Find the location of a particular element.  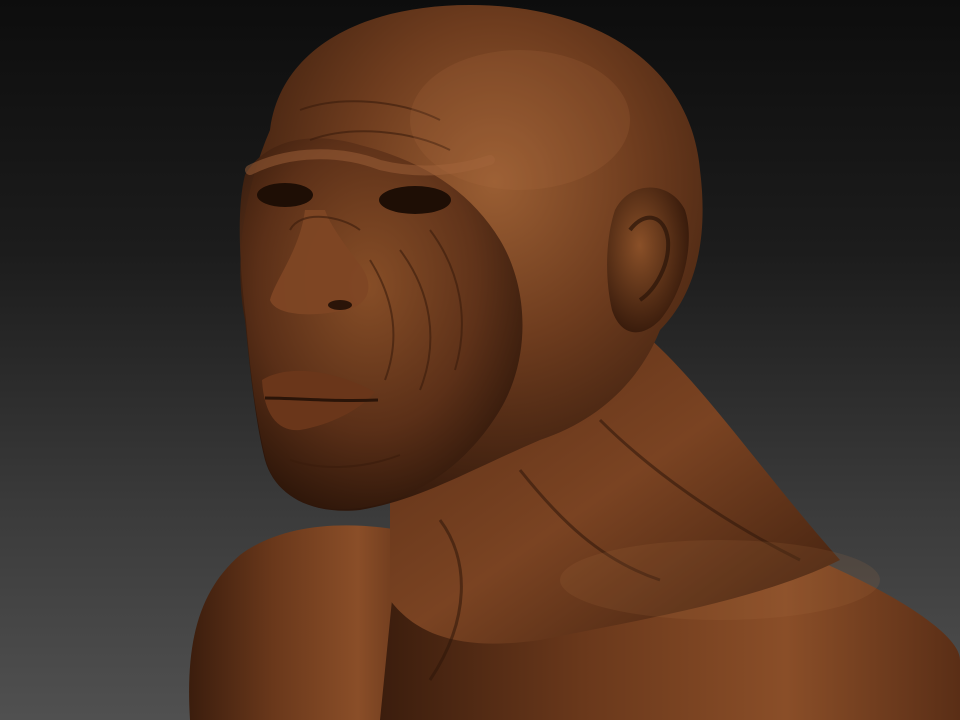

ear is located at coordinates (648, 260).